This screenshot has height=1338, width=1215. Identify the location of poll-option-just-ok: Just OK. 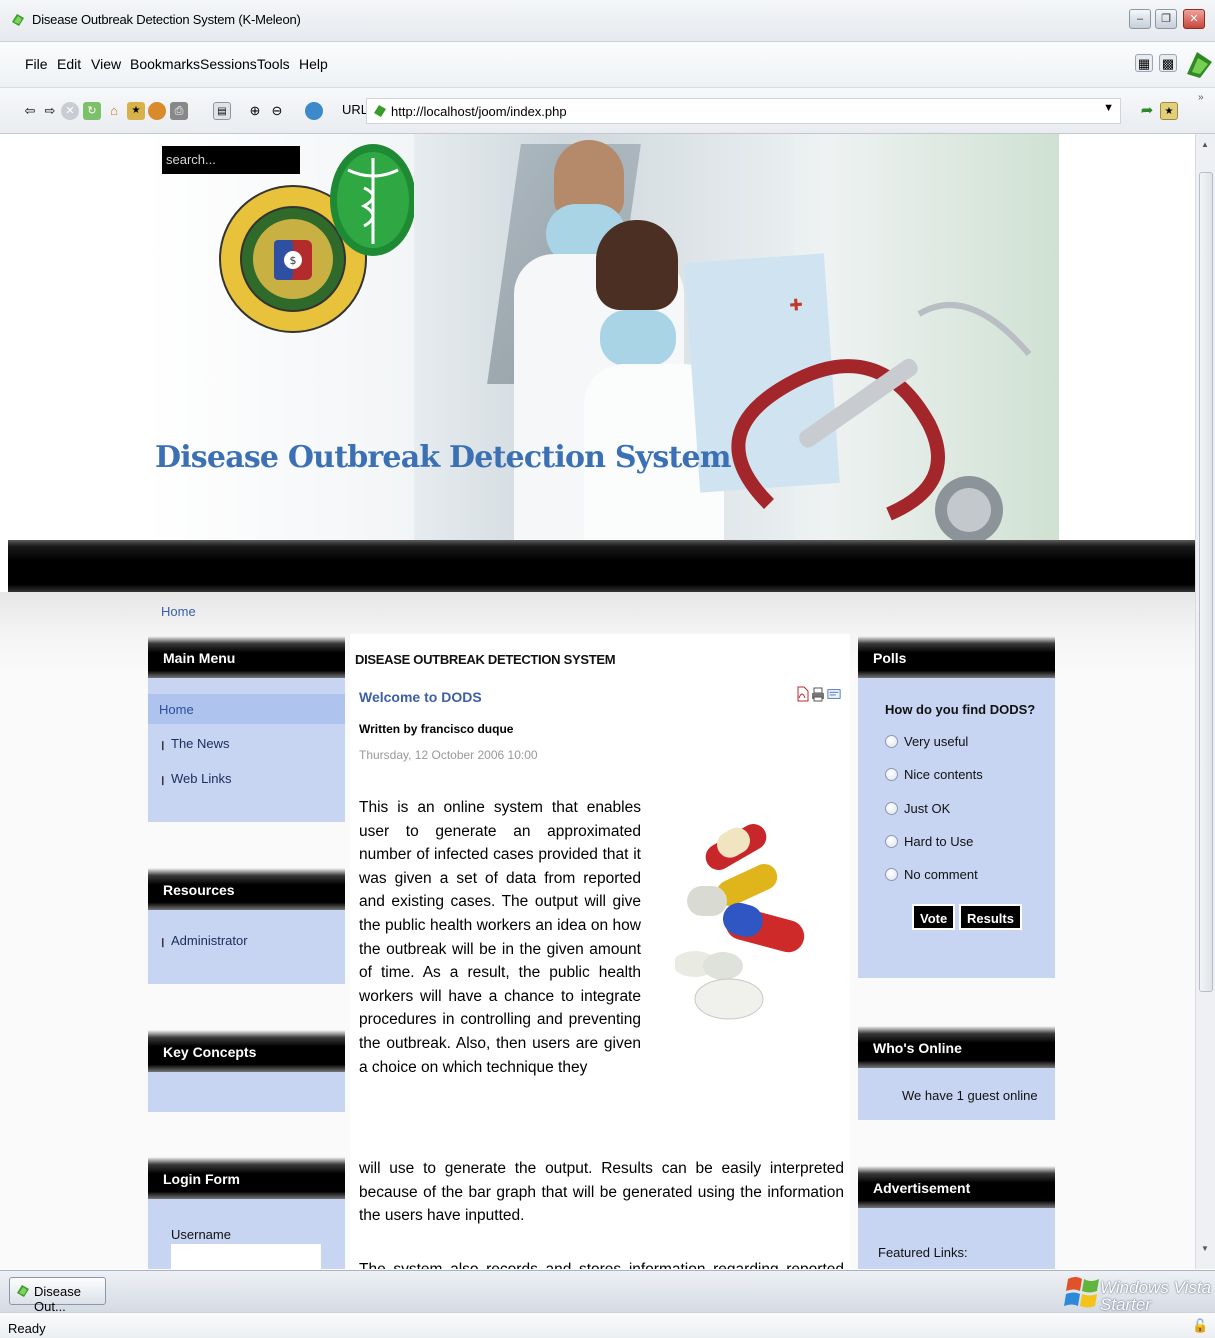
(917, 808).